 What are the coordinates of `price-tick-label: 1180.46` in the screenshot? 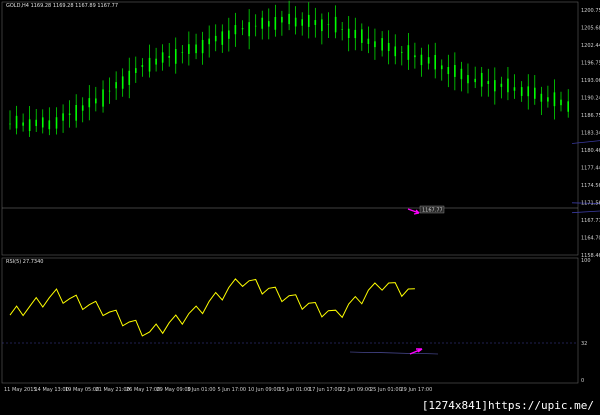 It's located at (590, 151).